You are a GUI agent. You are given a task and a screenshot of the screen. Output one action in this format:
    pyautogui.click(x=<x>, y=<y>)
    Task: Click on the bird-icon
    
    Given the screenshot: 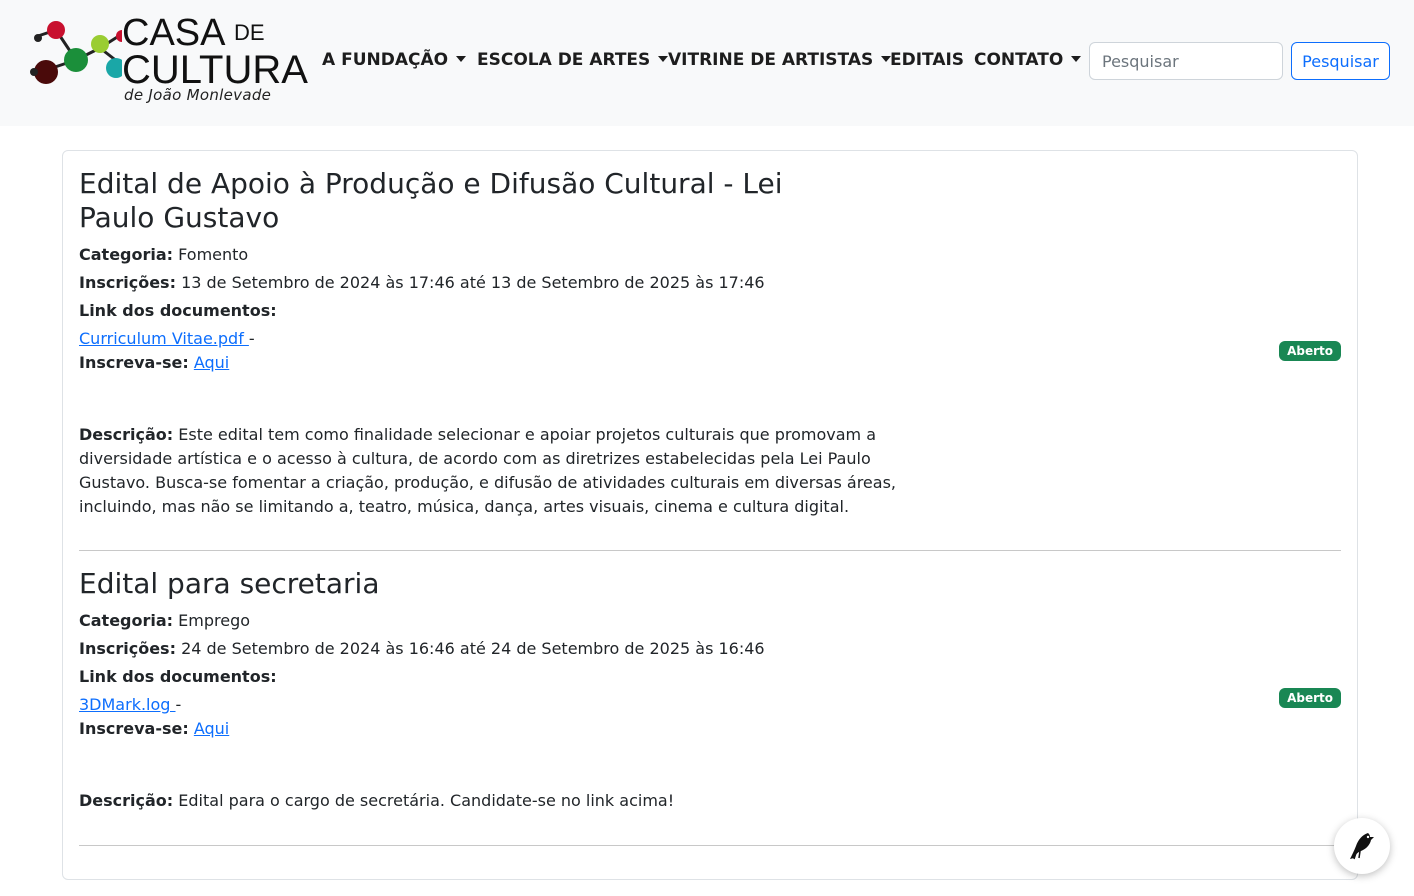 What is the action you would take?
    pyautogui.click(x=1362, y=846)
    